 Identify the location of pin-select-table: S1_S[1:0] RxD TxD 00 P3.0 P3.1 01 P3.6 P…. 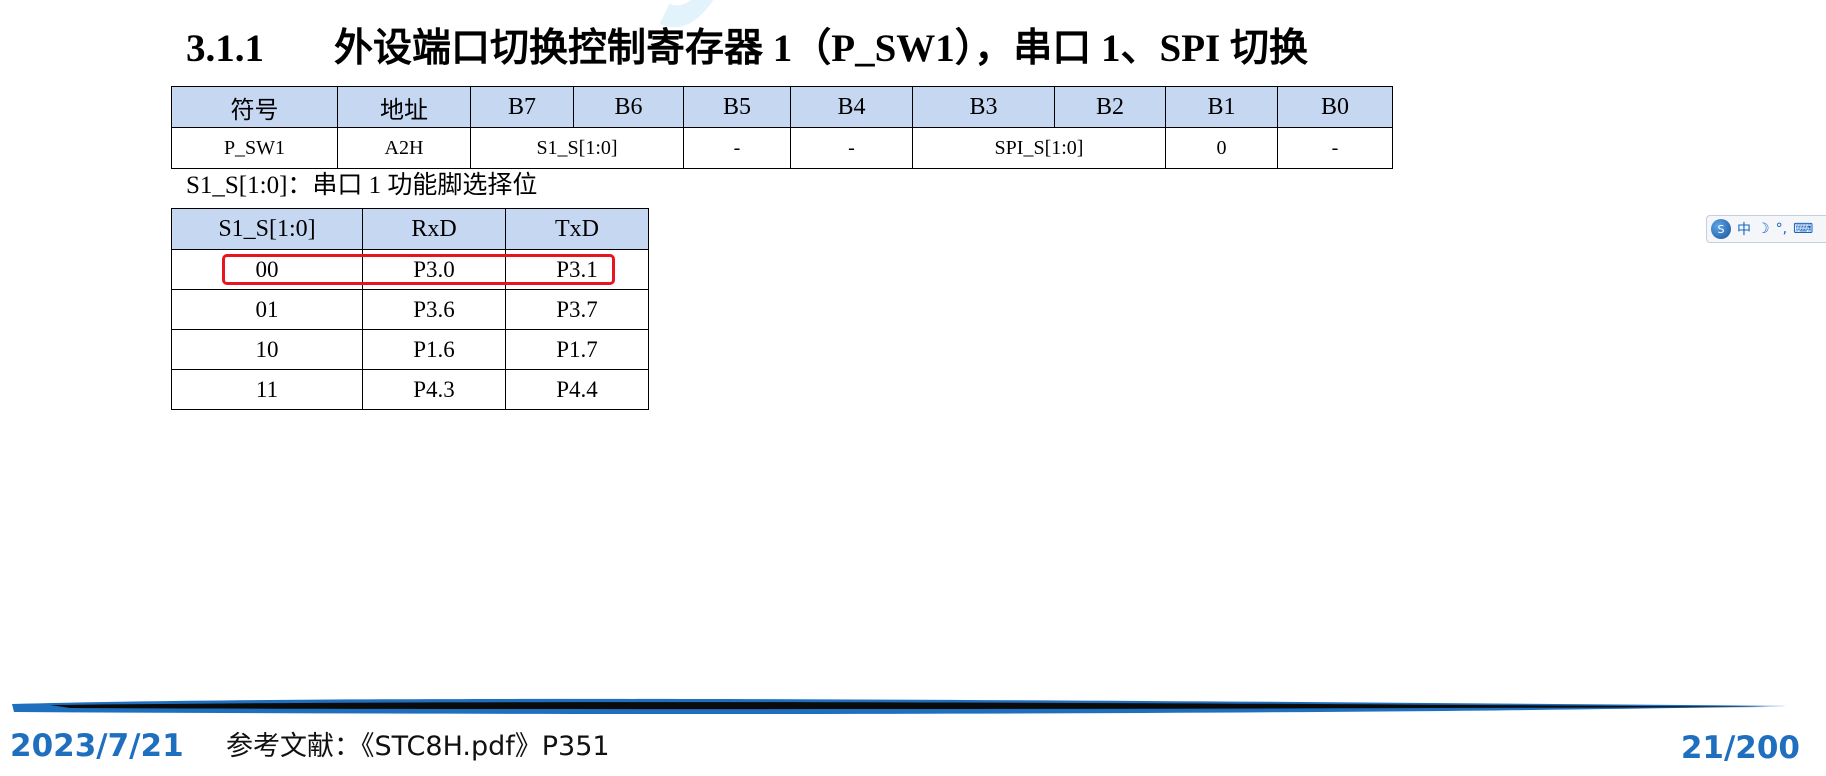
(410, 309).